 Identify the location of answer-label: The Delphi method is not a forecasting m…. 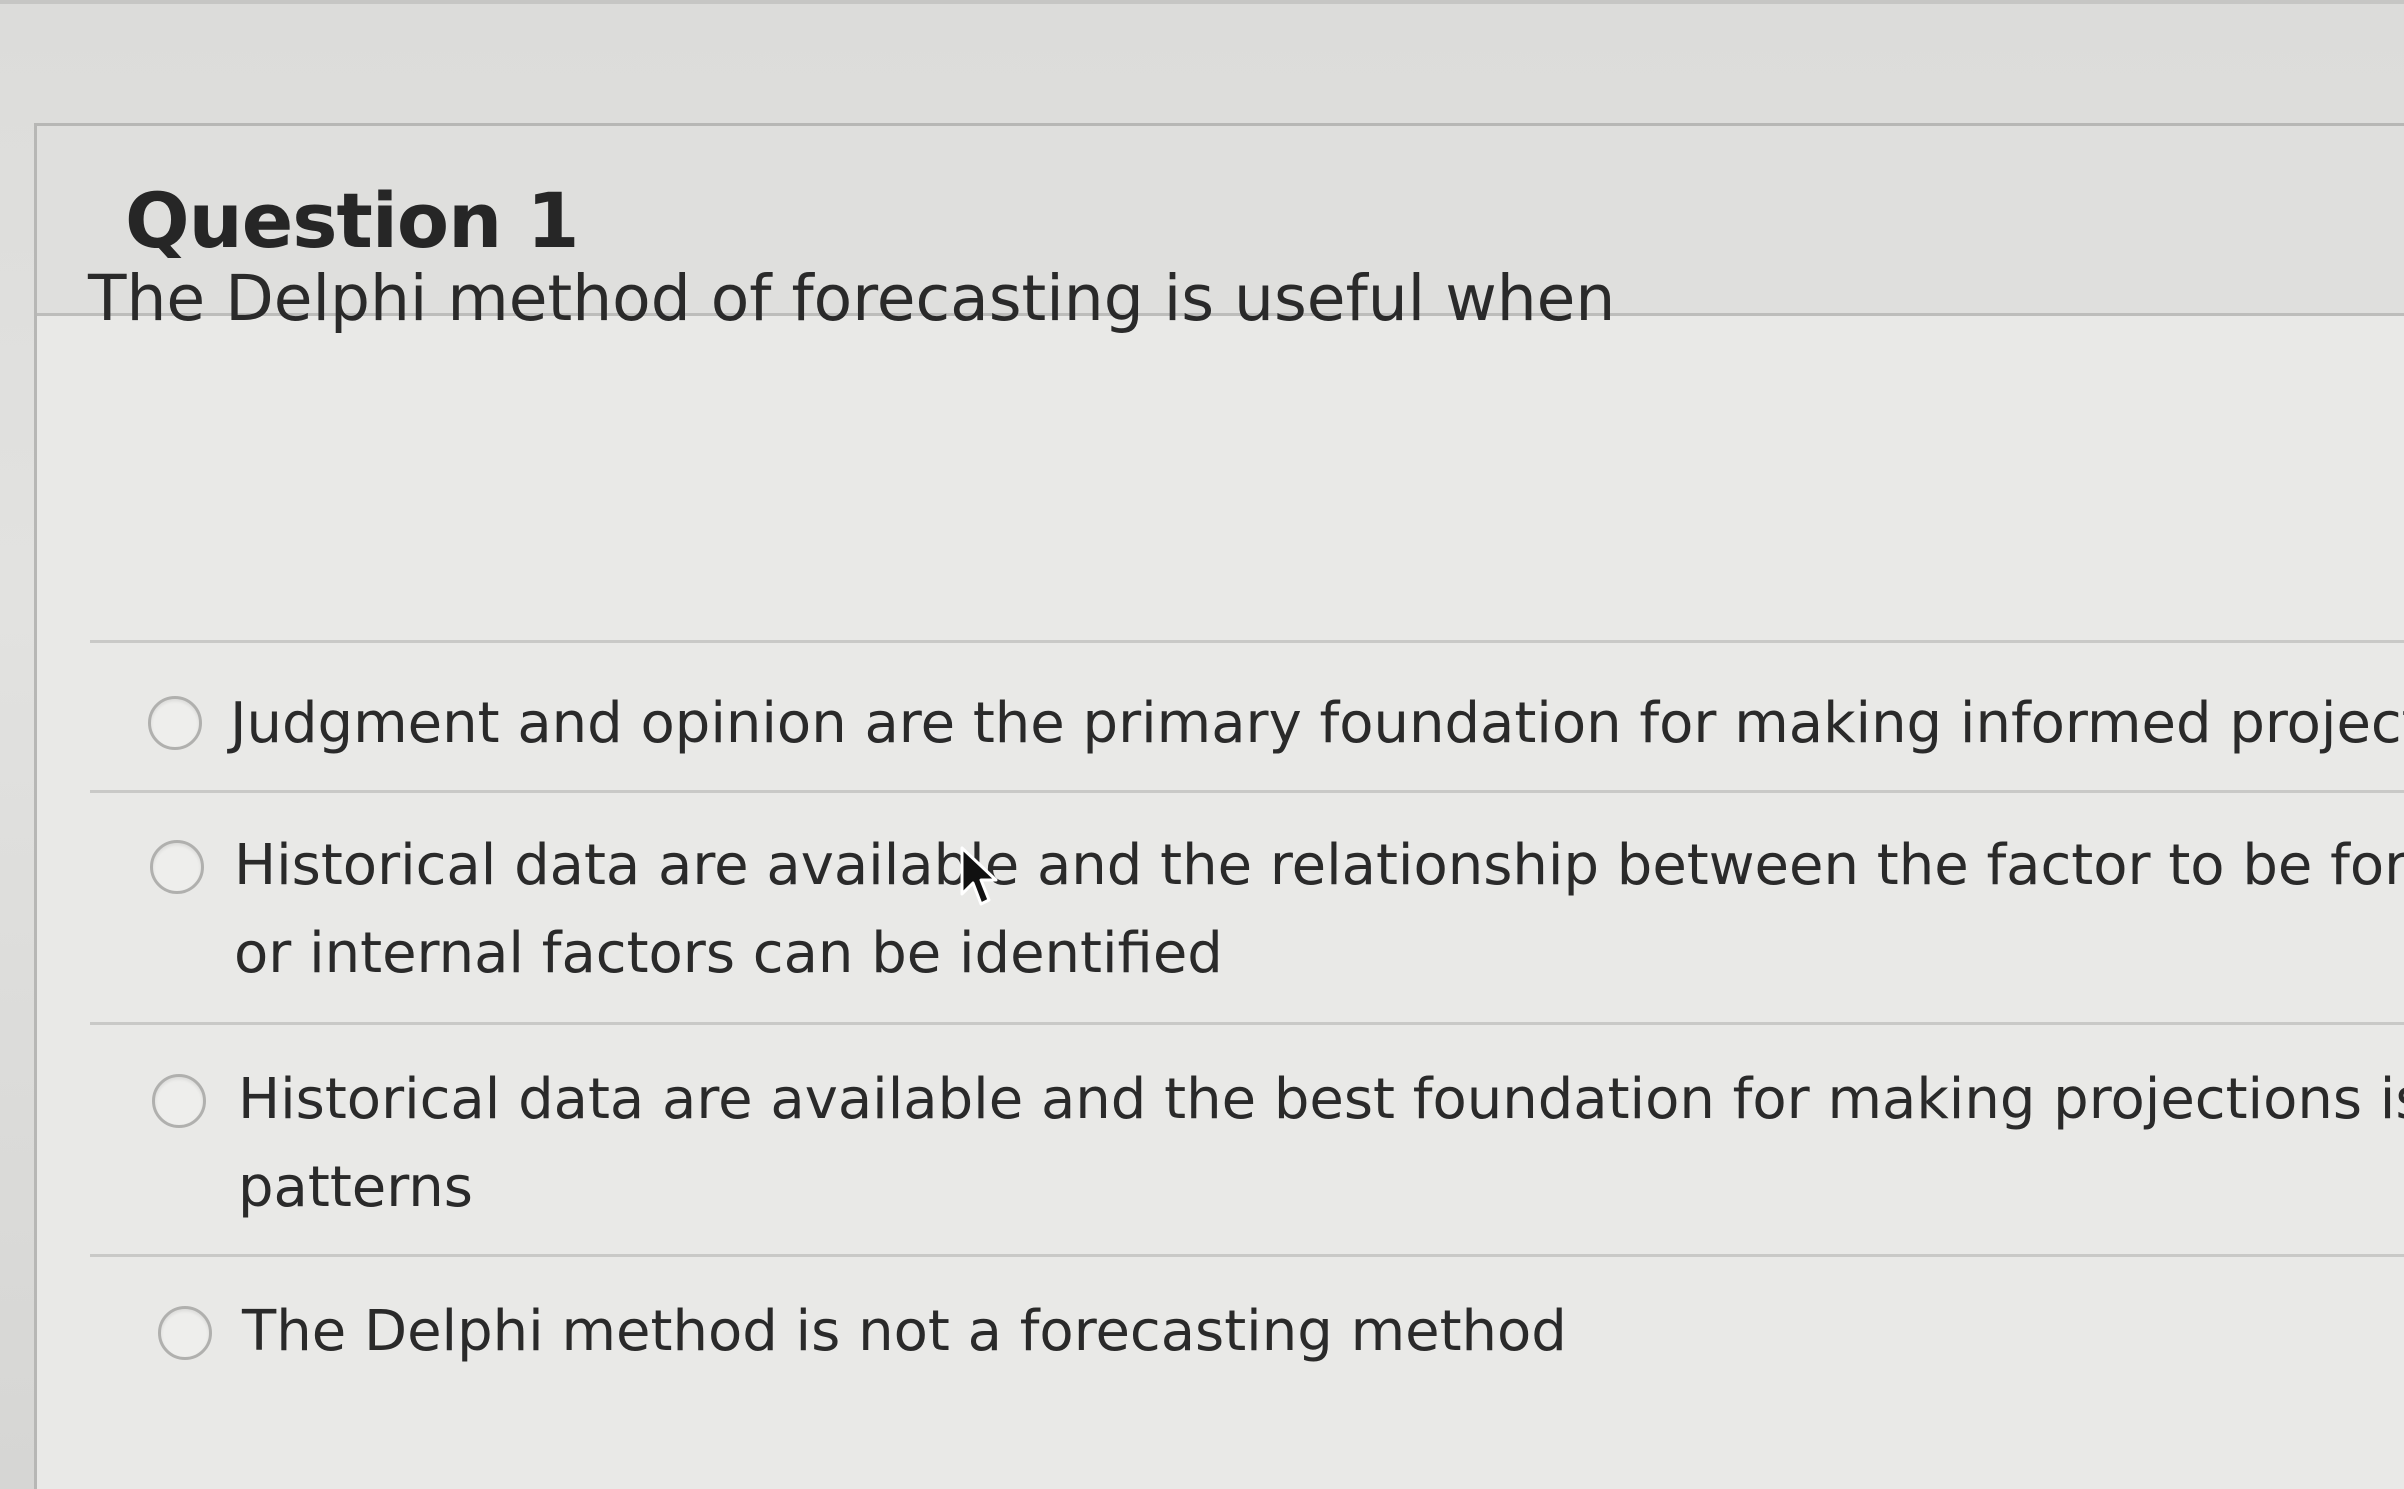
(904, 1332).